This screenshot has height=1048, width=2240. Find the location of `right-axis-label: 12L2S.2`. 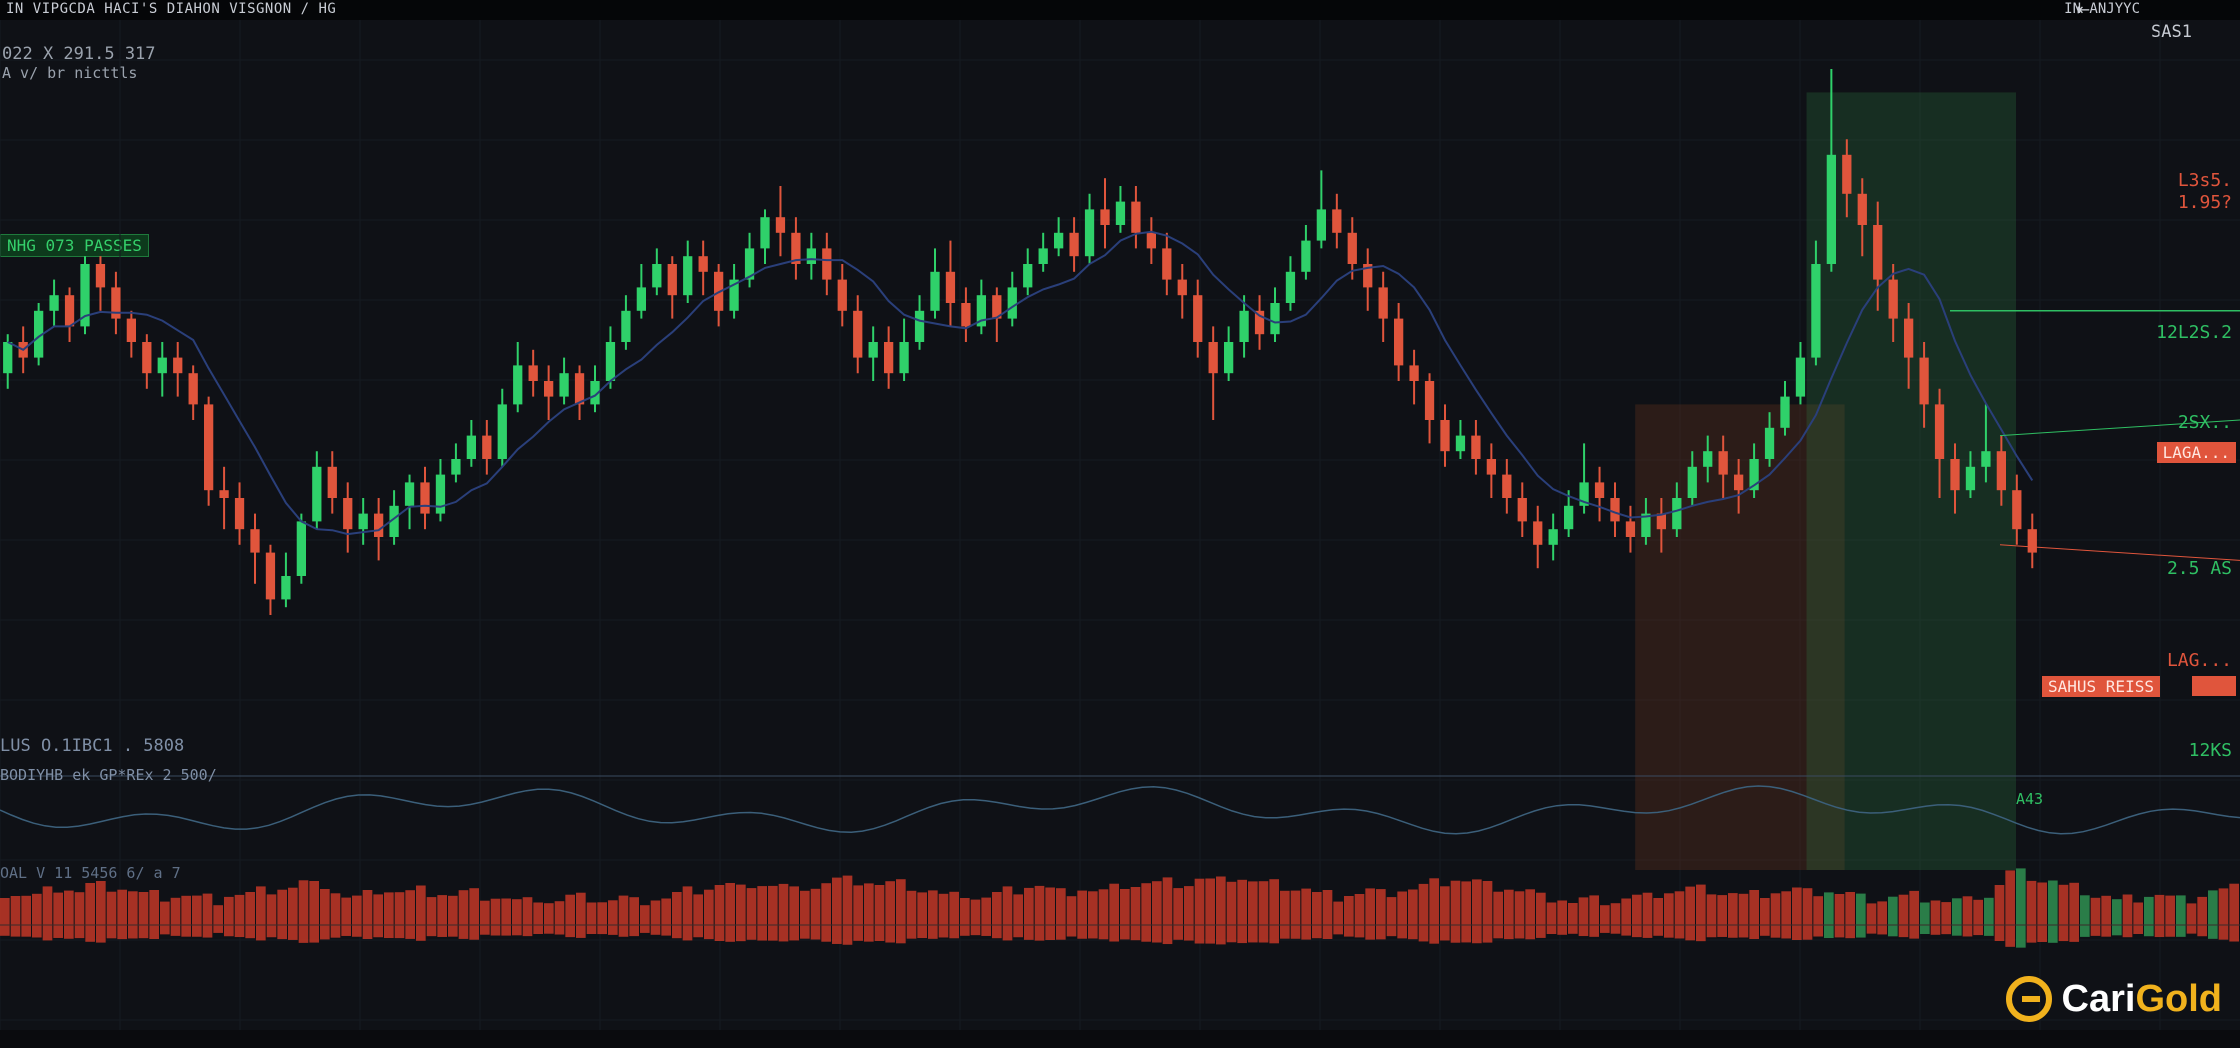

right-axis-label: 12L2S.2 is located at coordinates (2194, 332).